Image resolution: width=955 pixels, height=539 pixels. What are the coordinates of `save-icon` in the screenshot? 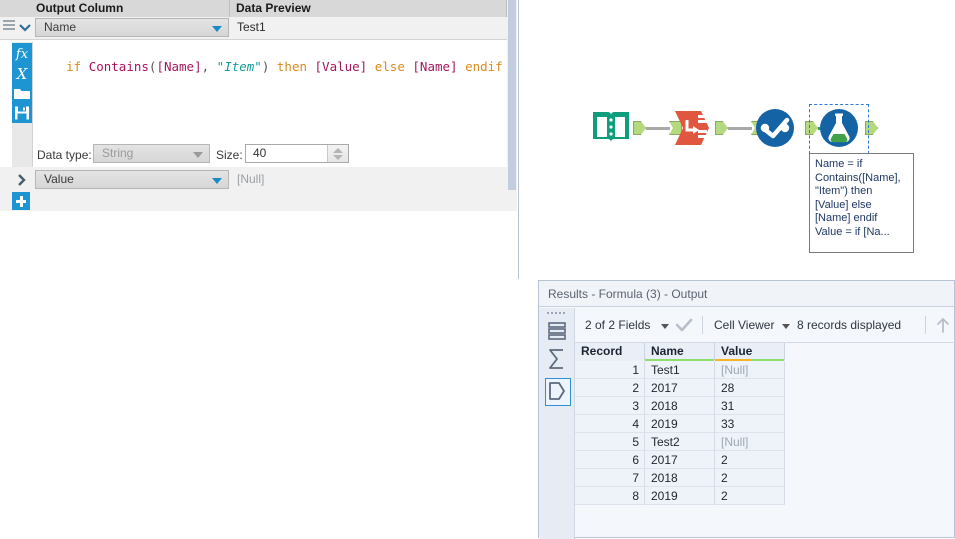 It's located at (22, 113).